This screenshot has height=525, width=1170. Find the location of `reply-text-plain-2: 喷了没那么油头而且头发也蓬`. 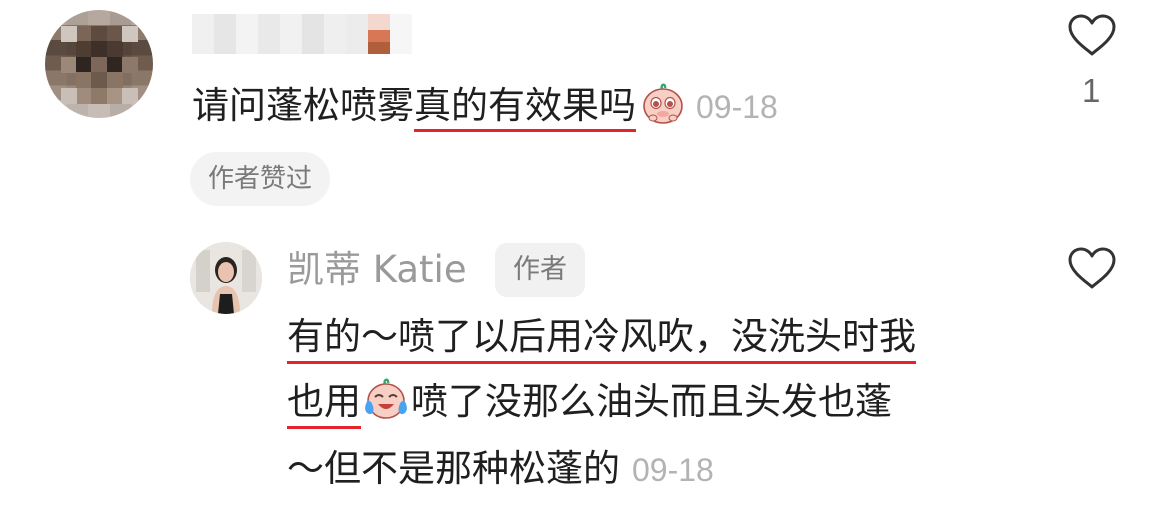

reply-text-plain-2: 喷了没那么油头而且头发也蓬 is located at coordinates (651, 401).